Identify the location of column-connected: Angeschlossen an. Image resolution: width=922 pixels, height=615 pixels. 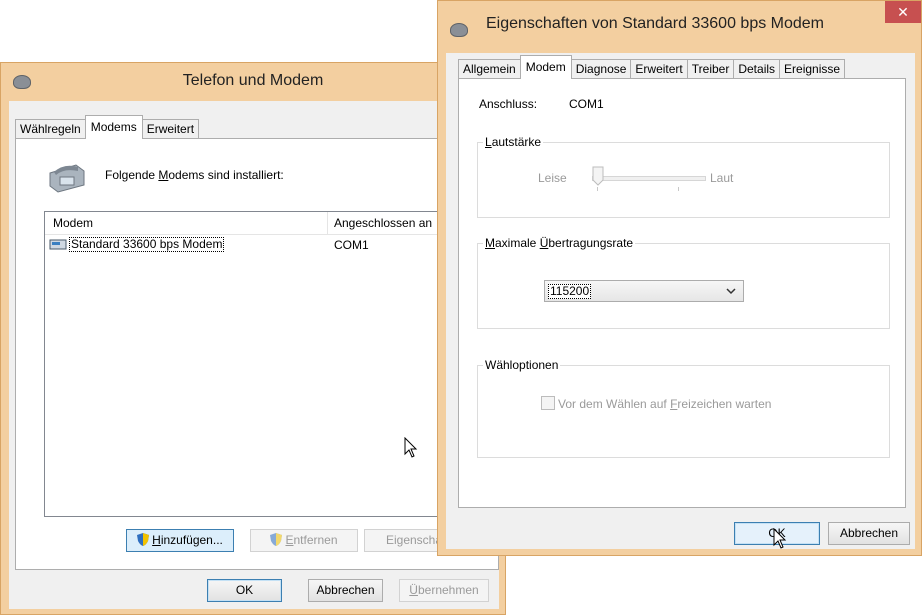
(383, 223).